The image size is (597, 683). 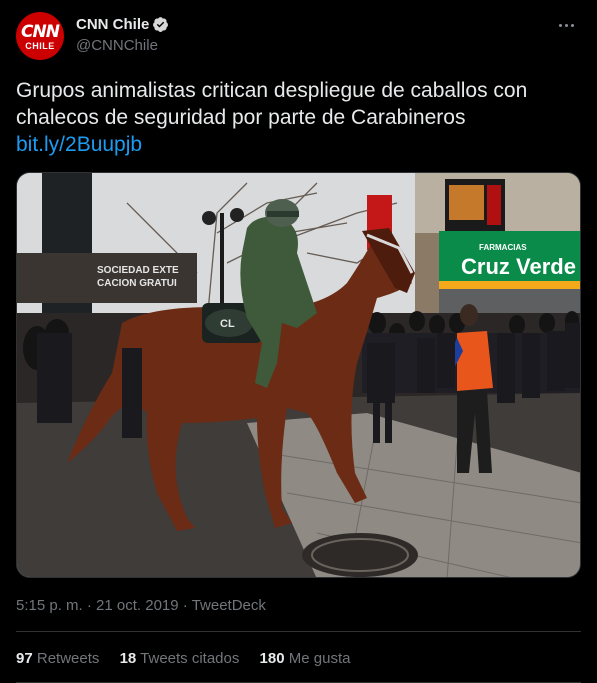 I want to click on tweet-source: TweetDeck, so click(x=229, y=605).